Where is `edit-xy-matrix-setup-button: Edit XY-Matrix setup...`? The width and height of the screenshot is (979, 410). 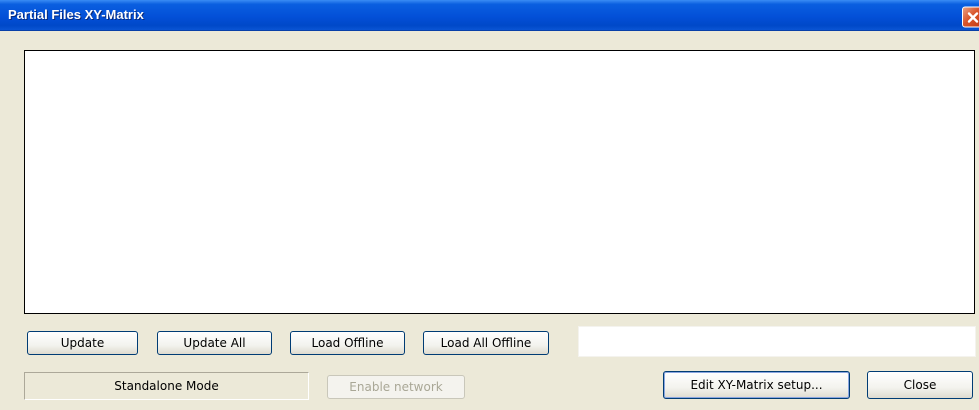
edit-xy-matrix-setup-button: Edit XY-Matrix setup... is located at coordinates (756, 385).